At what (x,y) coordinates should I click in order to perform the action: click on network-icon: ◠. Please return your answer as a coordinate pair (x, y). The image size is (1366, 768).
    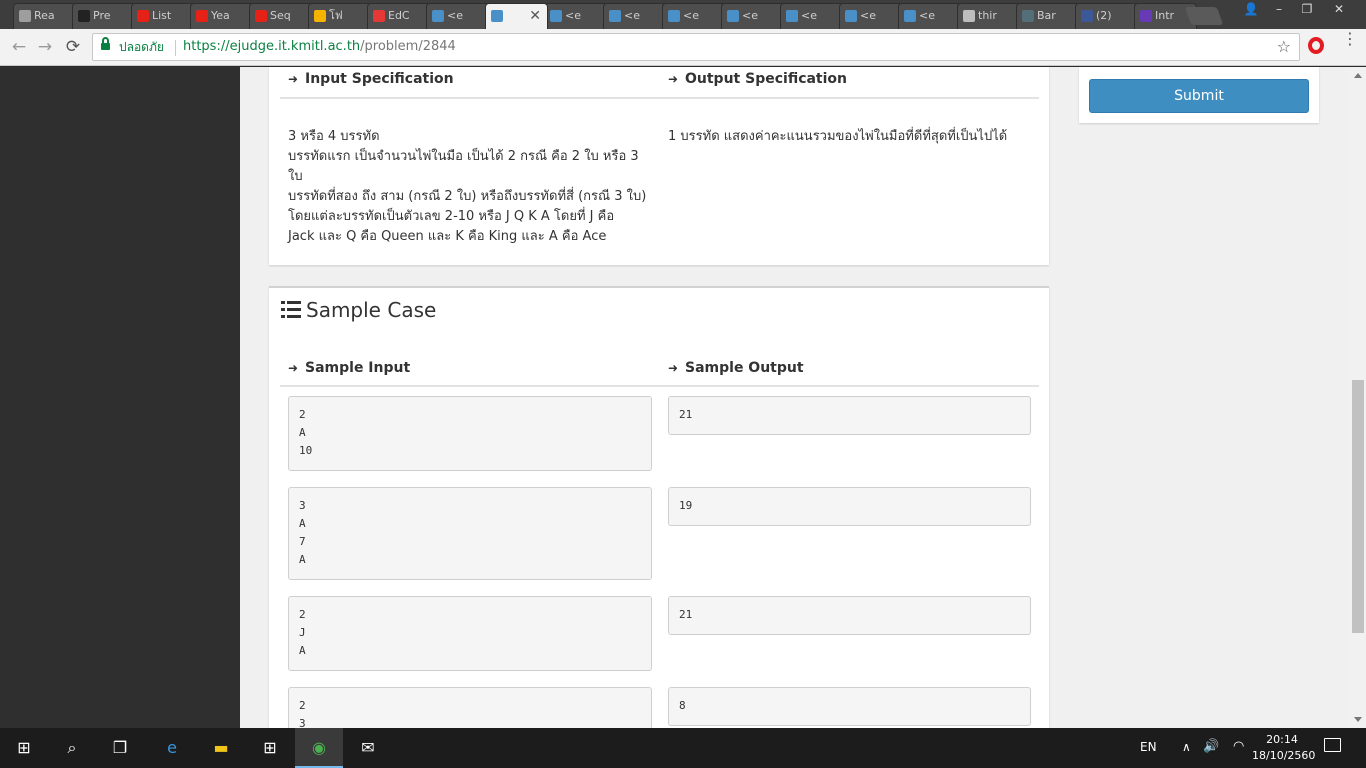
    Looking at the image, I should click on (1238, 747).